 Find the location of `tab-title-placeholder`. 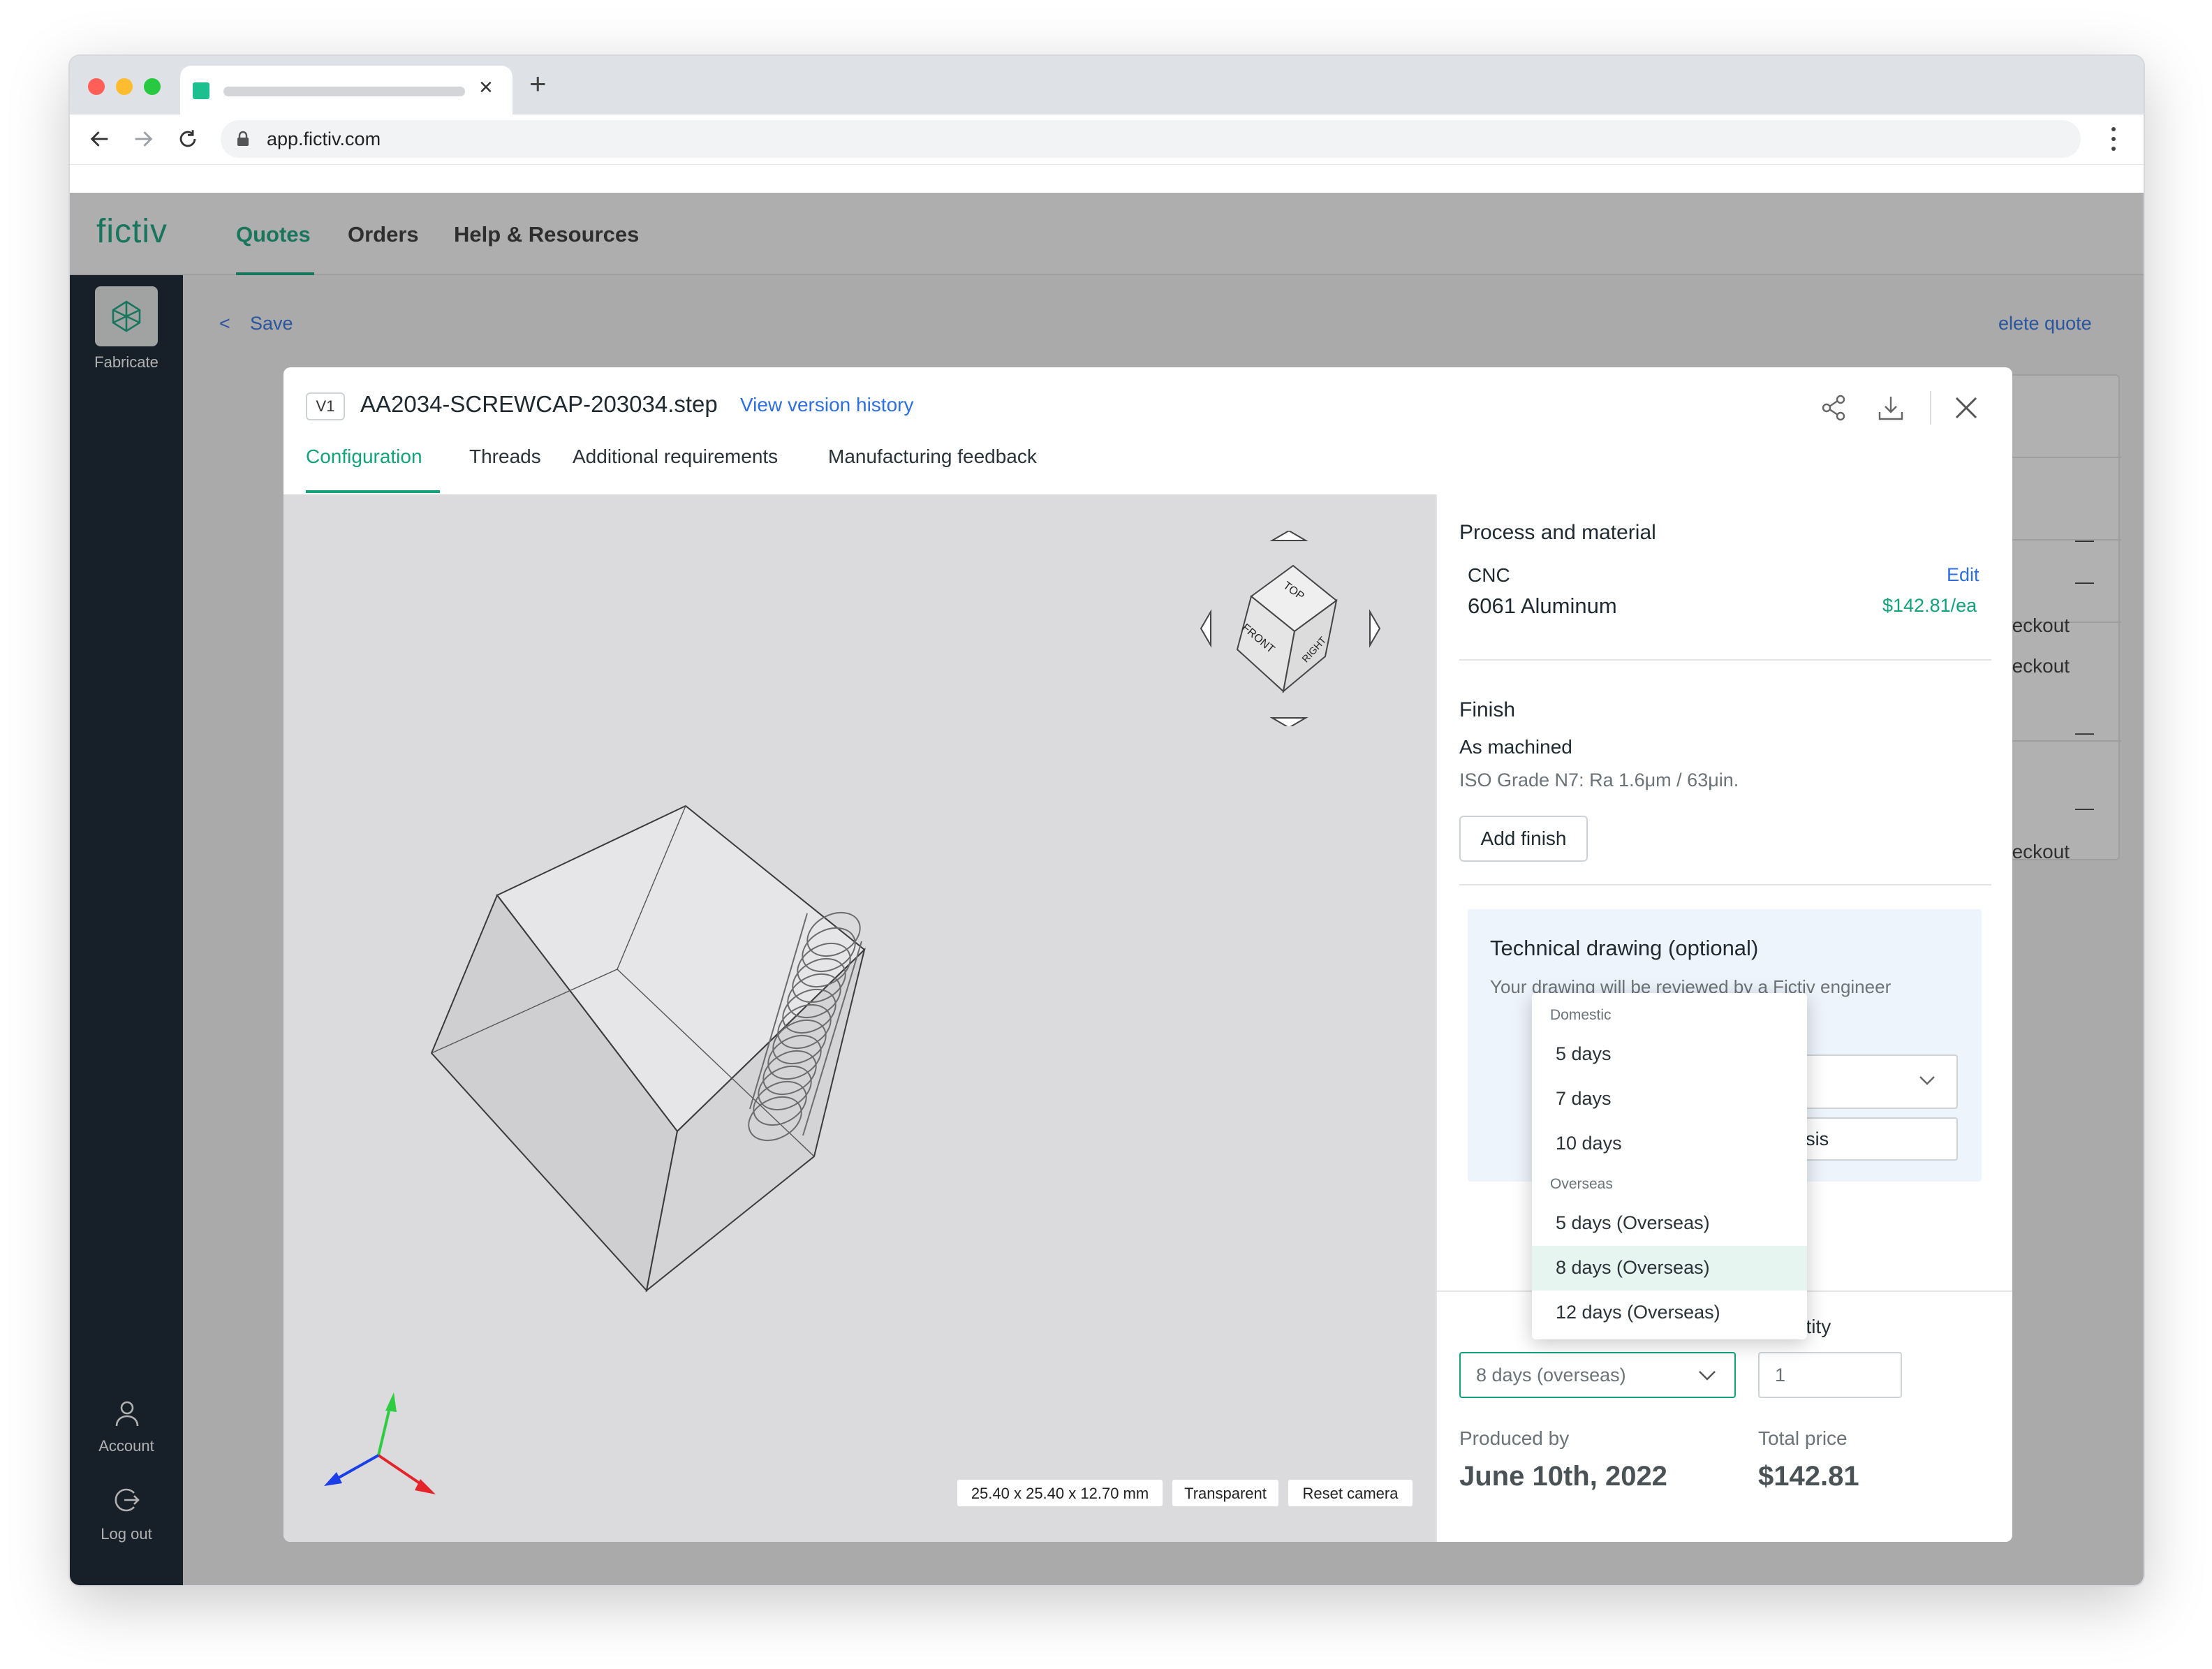

tab-title-placeholder is located at coordinates (344, 91).